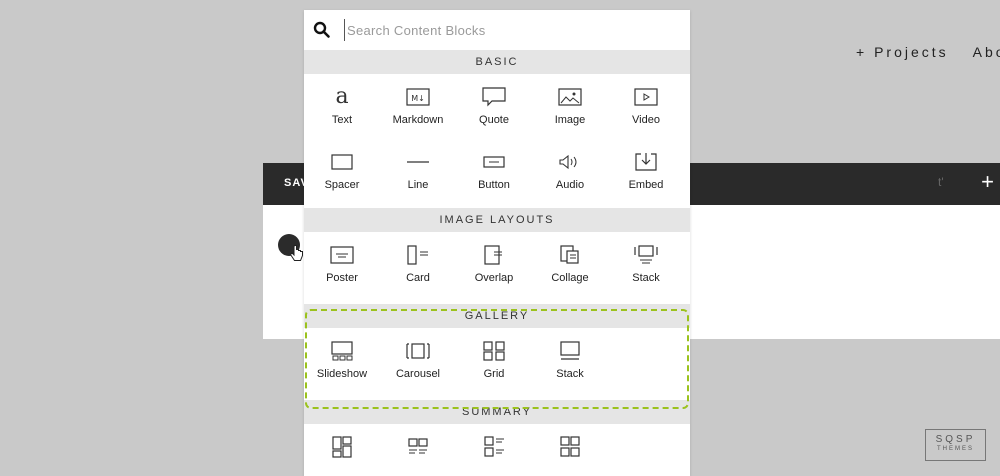 This screenshot has height=476, width=1000. What do you see at coordinates (497, 62) in the screenshot?
I see `section-title-basic: BASIC` at bounding box center [497, 62].